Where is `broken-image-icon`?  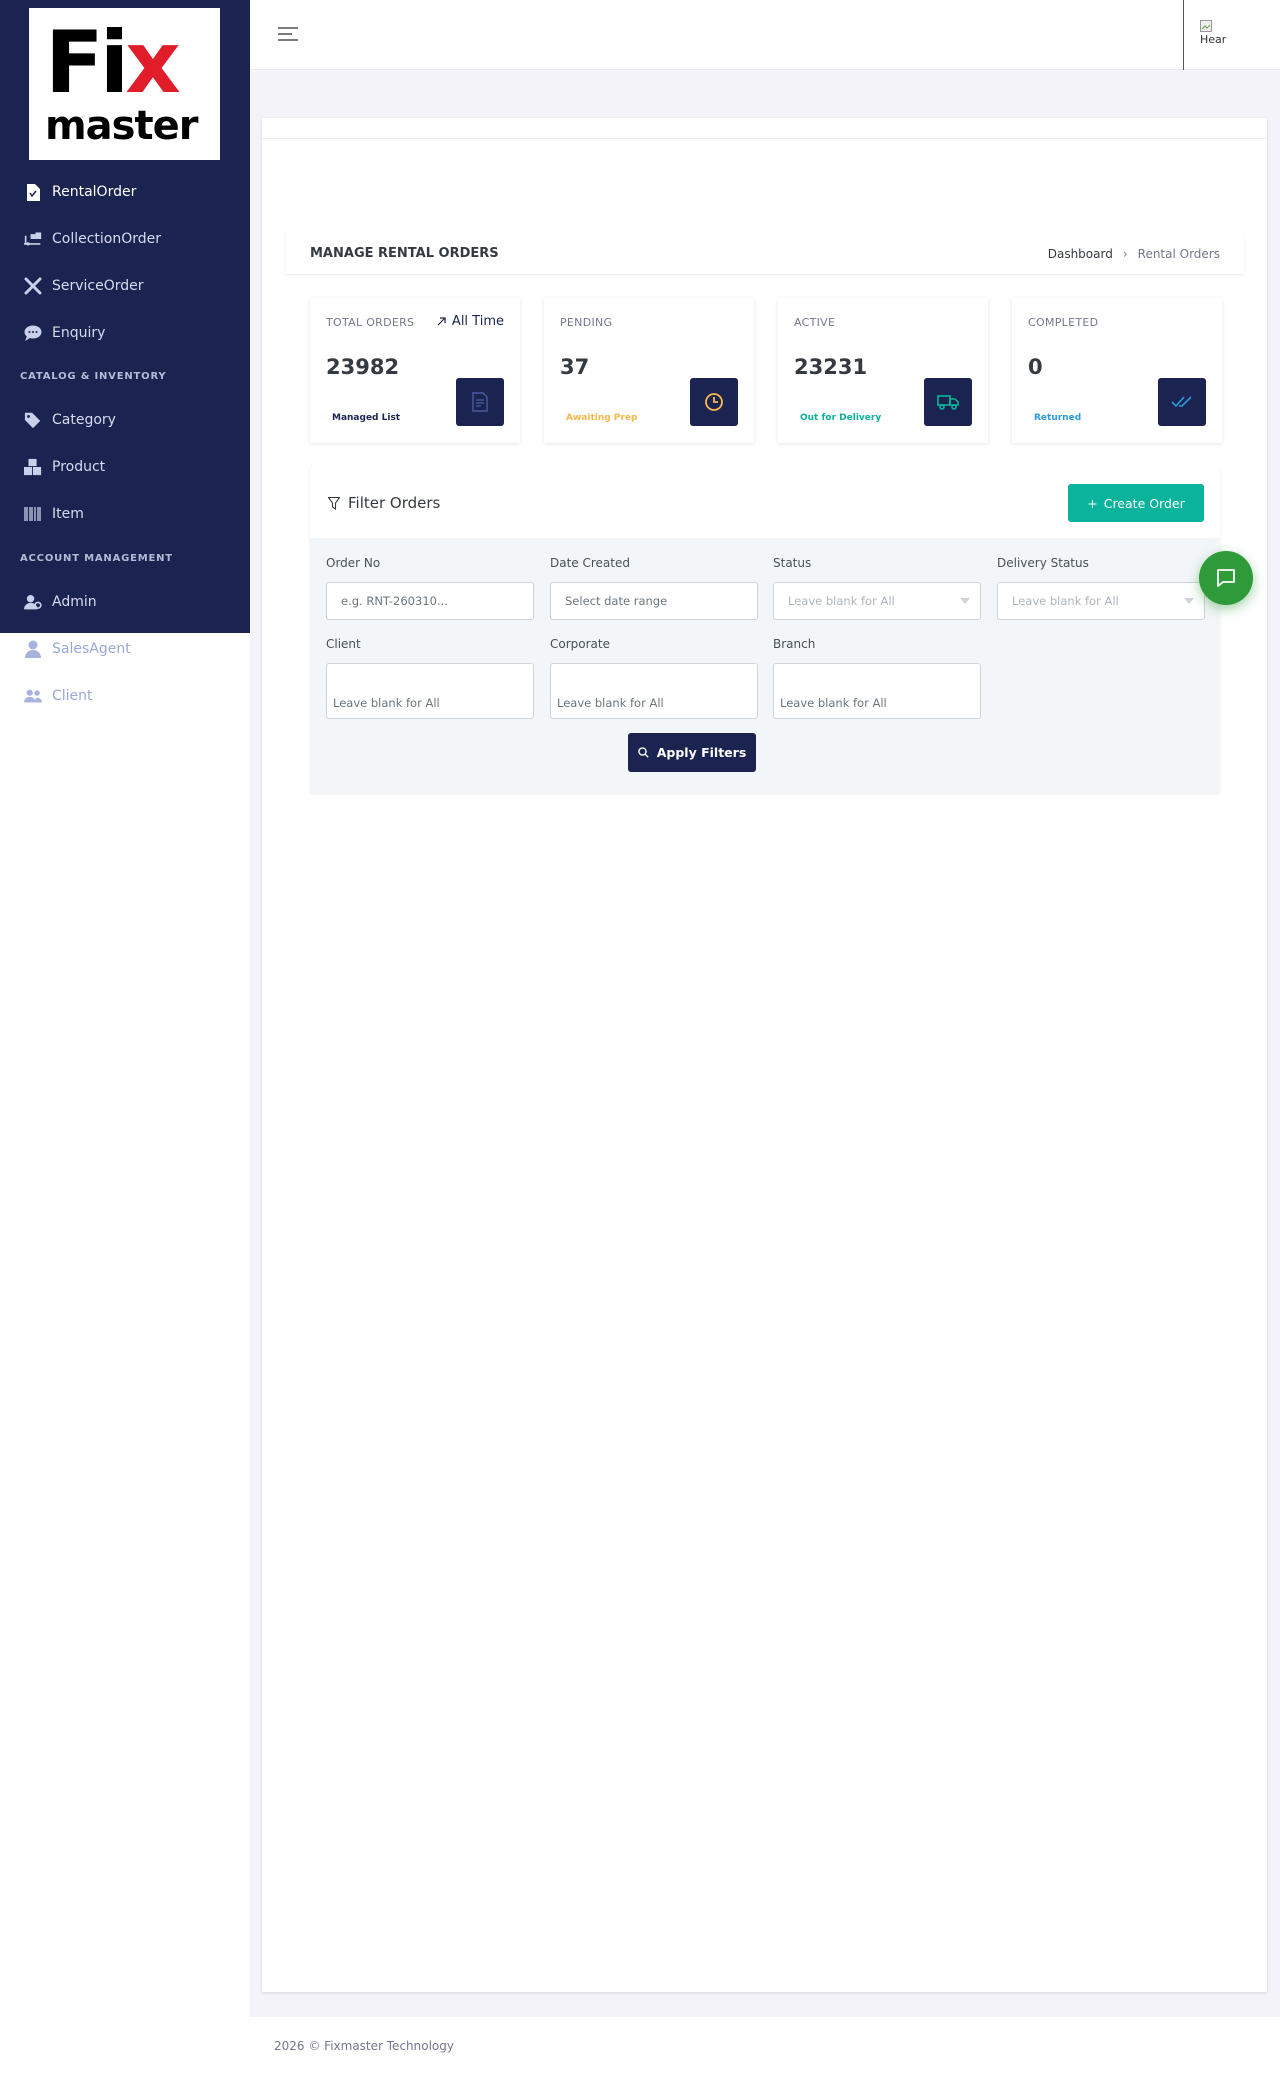 broken-image-icon is located at coordinates (1206, 26).